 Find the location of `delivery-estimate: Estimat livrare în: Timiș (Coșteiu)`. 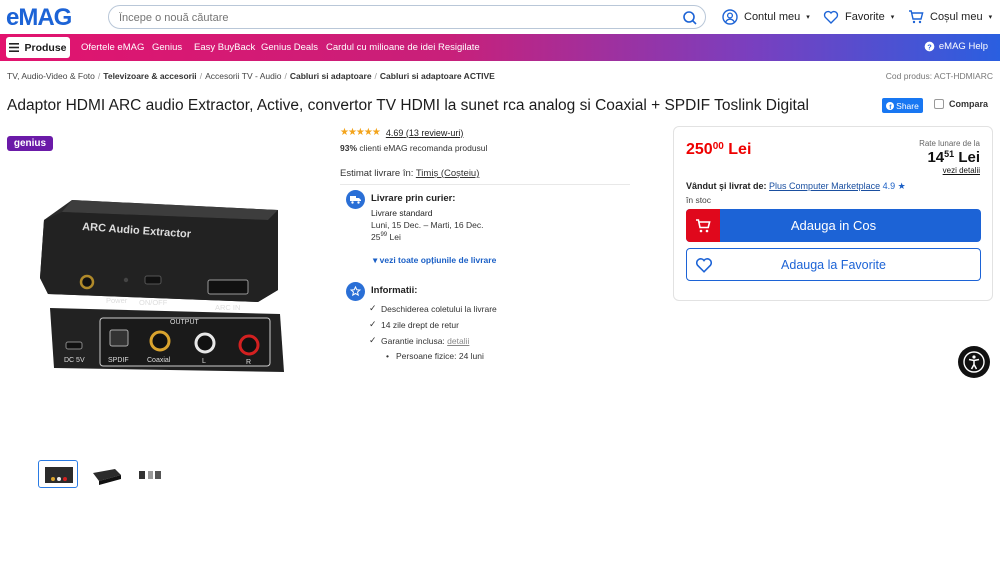

delivery-estimate: Estimat livrare în: Timiș (Coșteiu) is located at coordinates (409, 173).